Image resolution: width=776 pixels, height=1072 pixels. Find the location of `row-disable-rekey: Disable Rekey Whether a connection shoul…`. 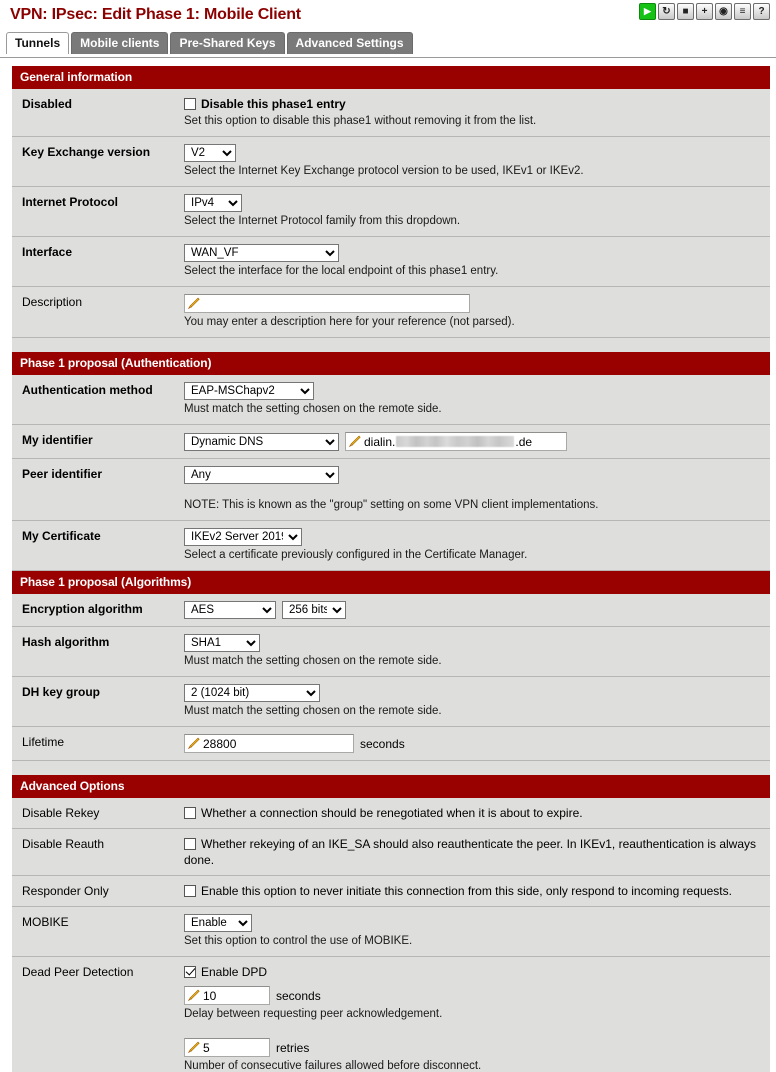

row-disable-rekey: Disable Rekey Whether a connection shoul… is located at coordinates (391, 813).